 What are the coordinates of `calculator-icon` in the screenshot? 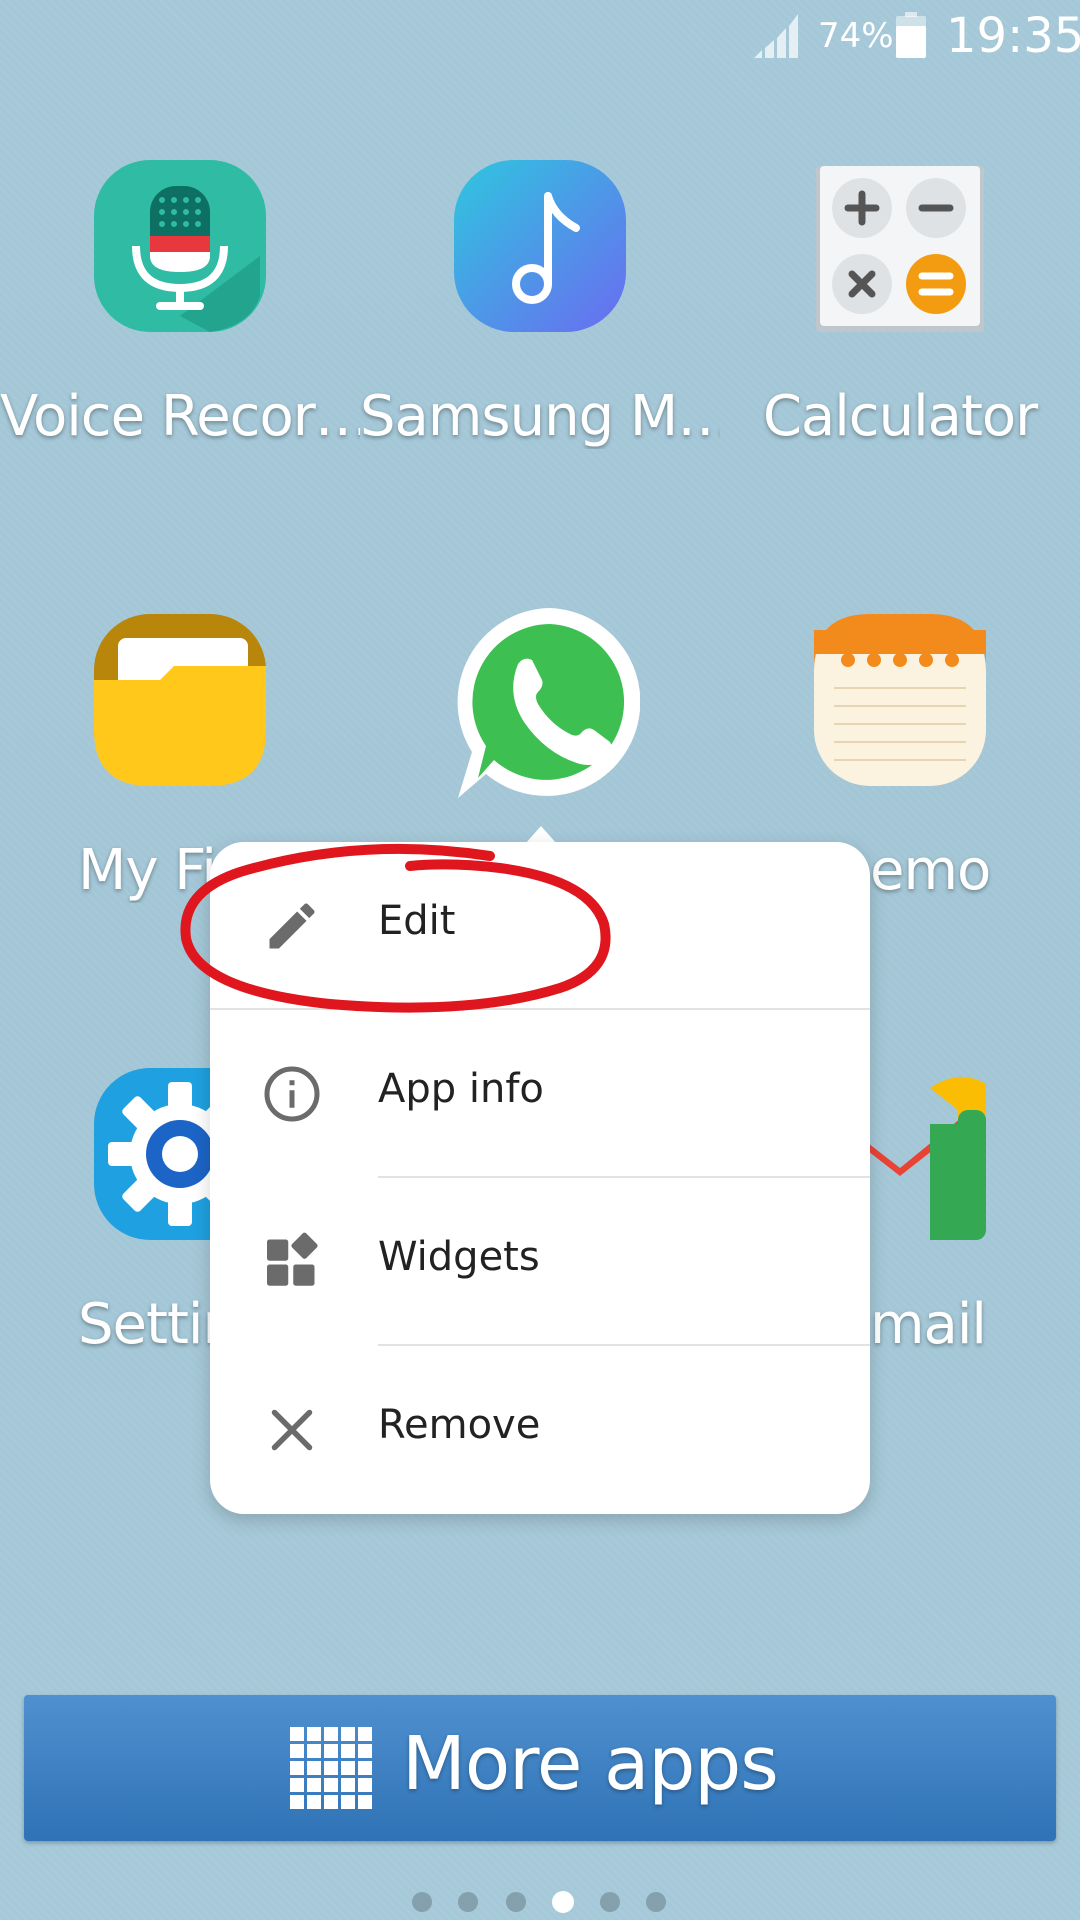 It's located at (900, 249).